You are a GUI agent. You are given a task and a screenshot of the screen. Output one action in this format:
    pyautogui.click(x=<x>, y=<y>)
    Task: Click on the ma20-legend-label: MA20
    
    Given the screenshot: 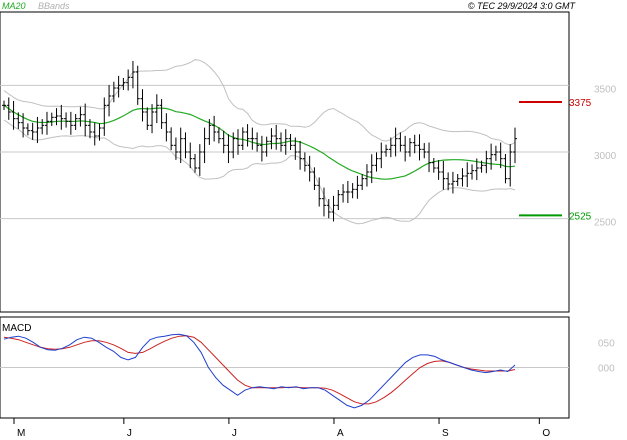 What is the action you would take?
    pyautogui.click(x=14, y=6)
    